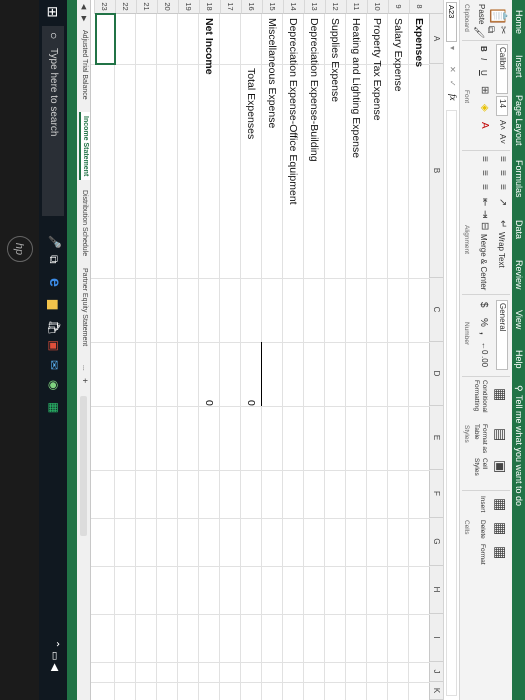  I want to click on top-align-icon: ≡, so click(502, 159).